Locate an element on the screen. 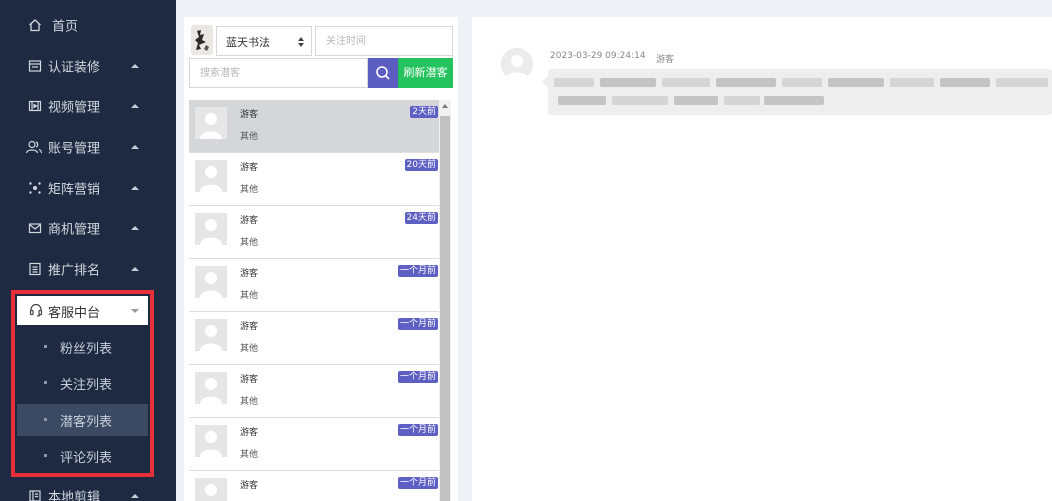  sidebar-item-accounts: 账号管理 is located at coordinates (88, 147).